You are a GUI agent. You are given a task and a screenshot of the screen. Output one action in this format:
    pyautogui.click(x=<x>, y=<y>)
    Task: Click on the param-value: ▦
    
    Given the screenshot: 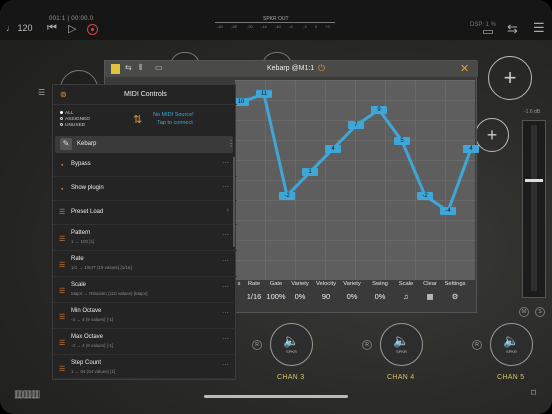 What is the action you would take?
    pyautogui.click(x=430, y=296)
    